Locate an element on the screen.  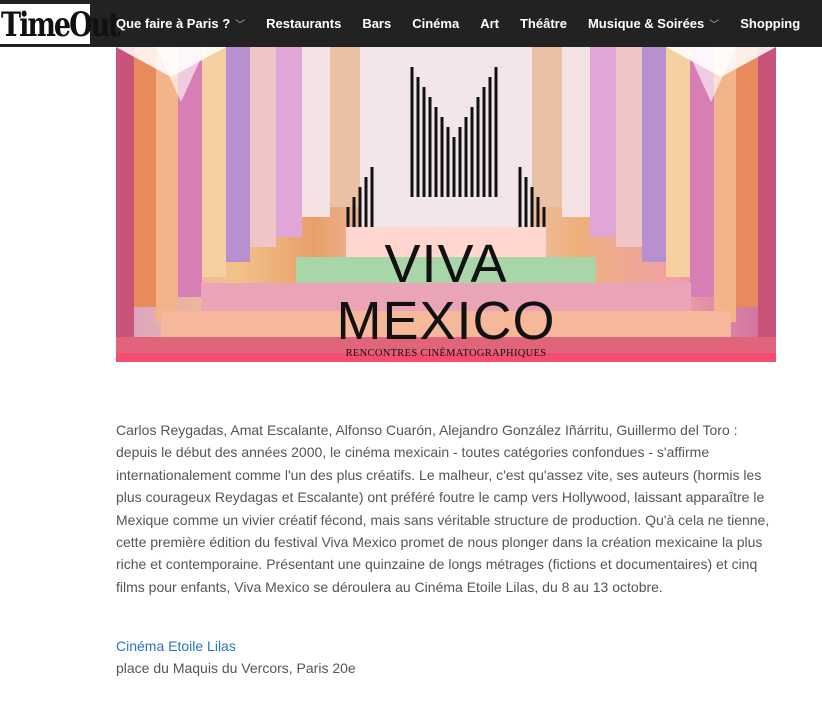
nav-item-label: Musique & Soirées is located at coordinates (646, 23).